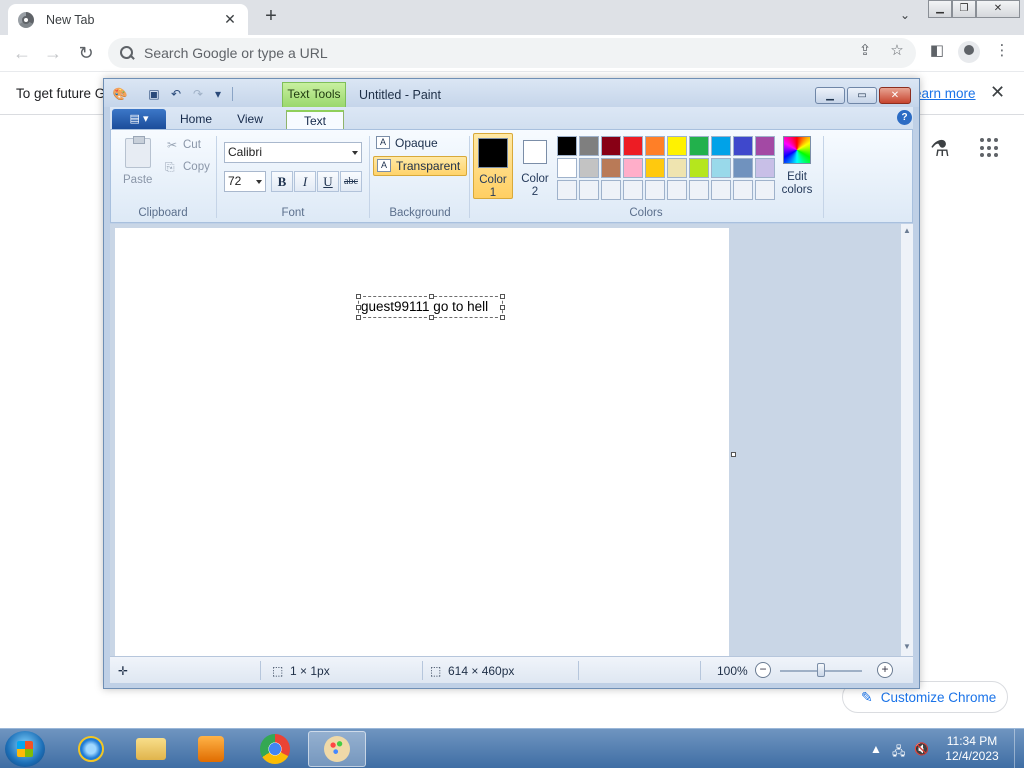  What do you see at coordinates (797, 150) in the screenshot?
I see `edit-colors-rainbow-icon` at bounding box center [797, 150].